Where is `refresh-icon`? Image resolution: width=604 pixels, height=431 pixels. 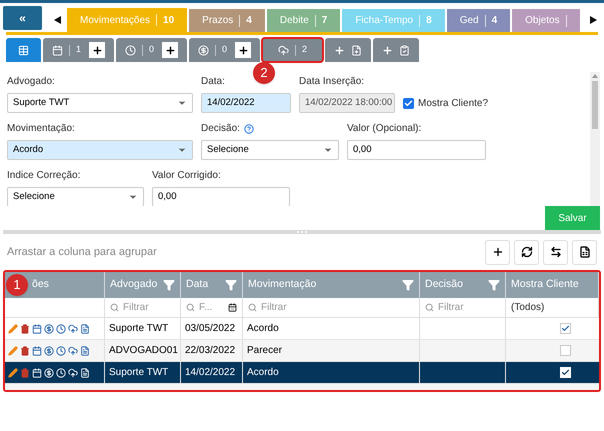
refresh-icon is located at coordinates (526, 252).